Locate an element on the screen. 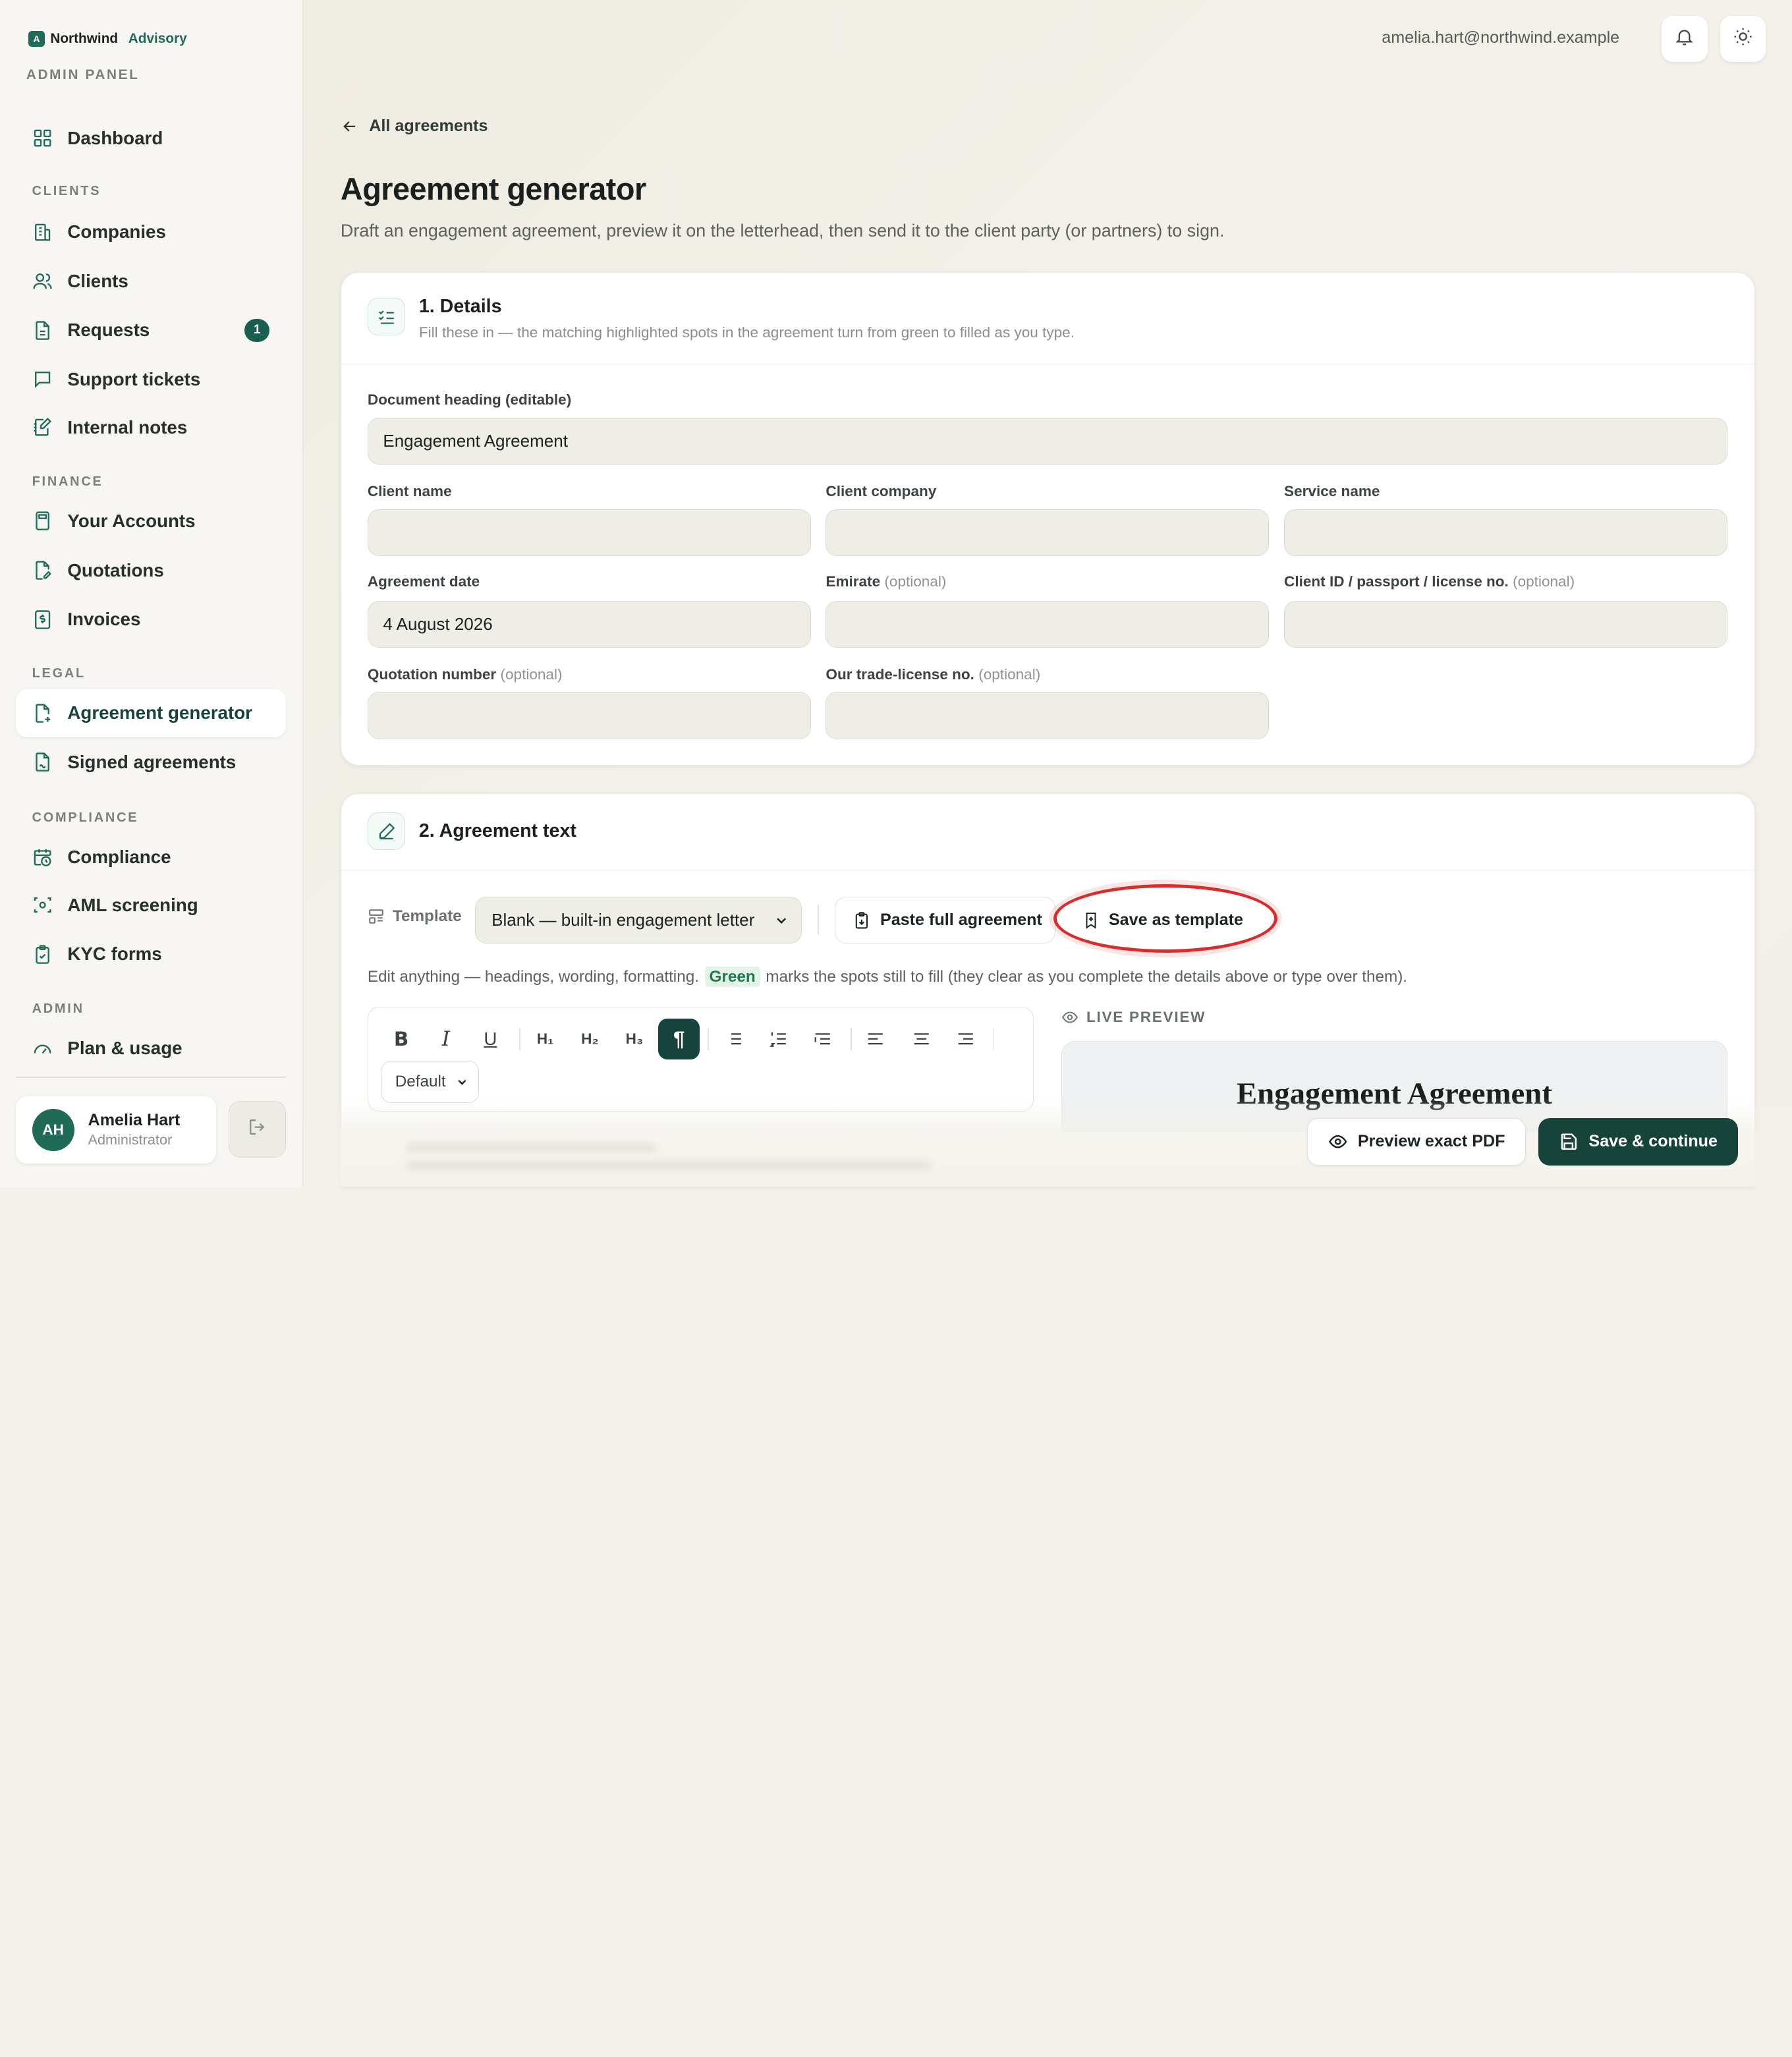  numbered-list-icon is located at coordinates (777, 1040).